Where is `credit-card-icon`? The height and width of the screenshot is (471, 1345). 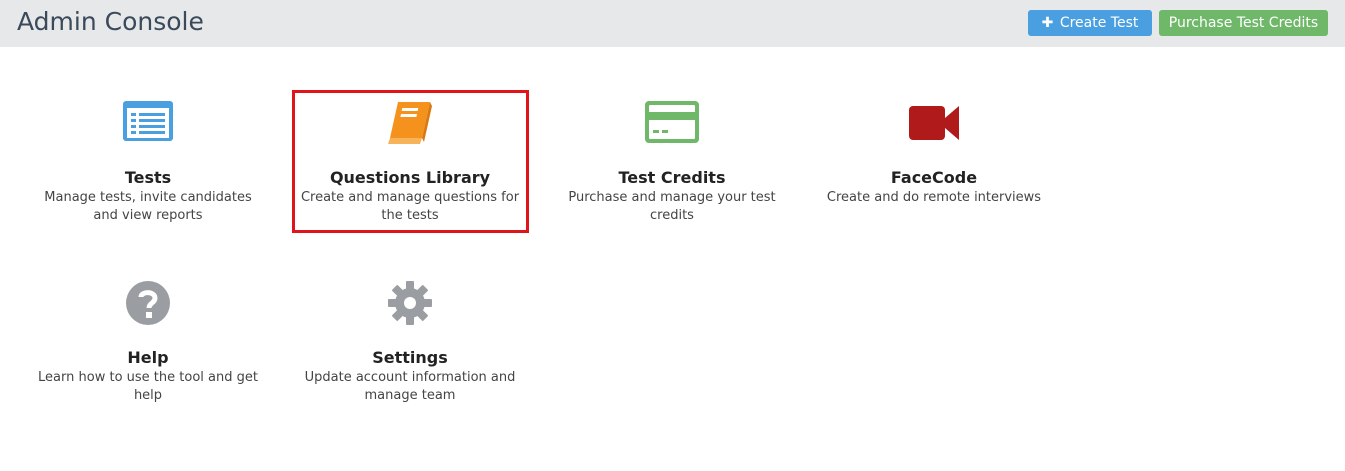 credit-card-icon is located at coordinates (672, 125).